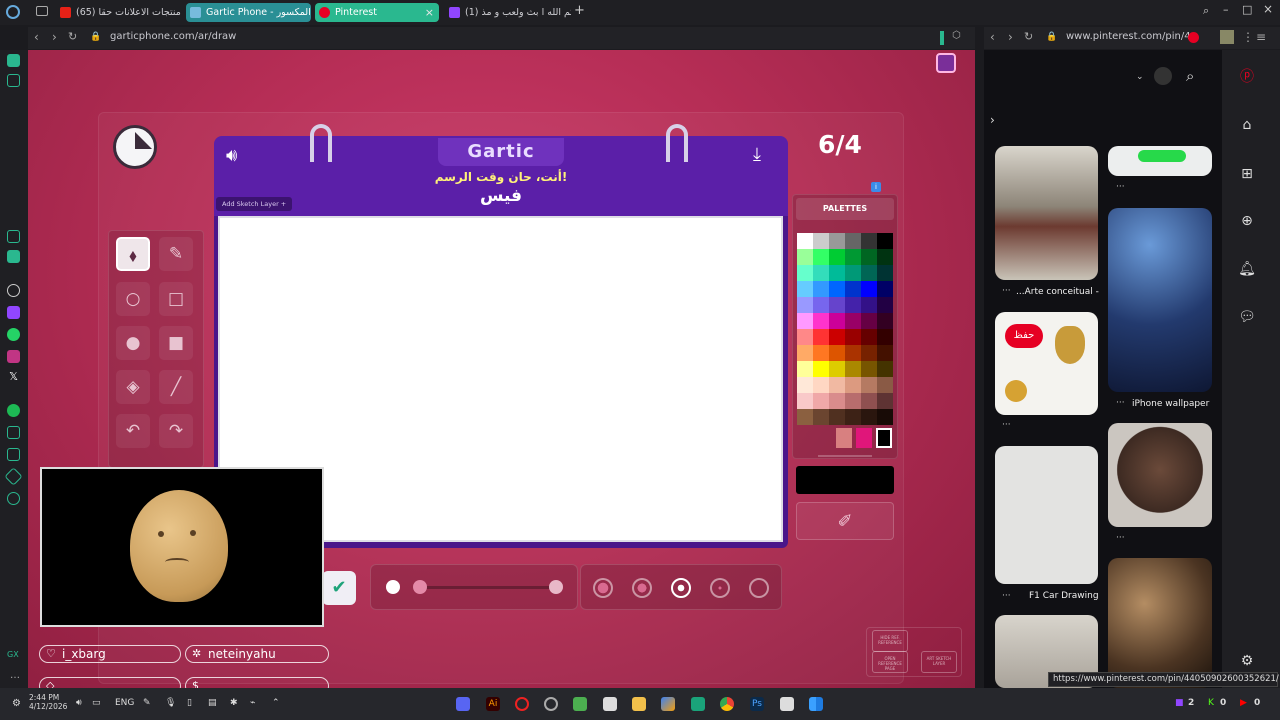  I want to click on info-icon: i, so click(876, 187).